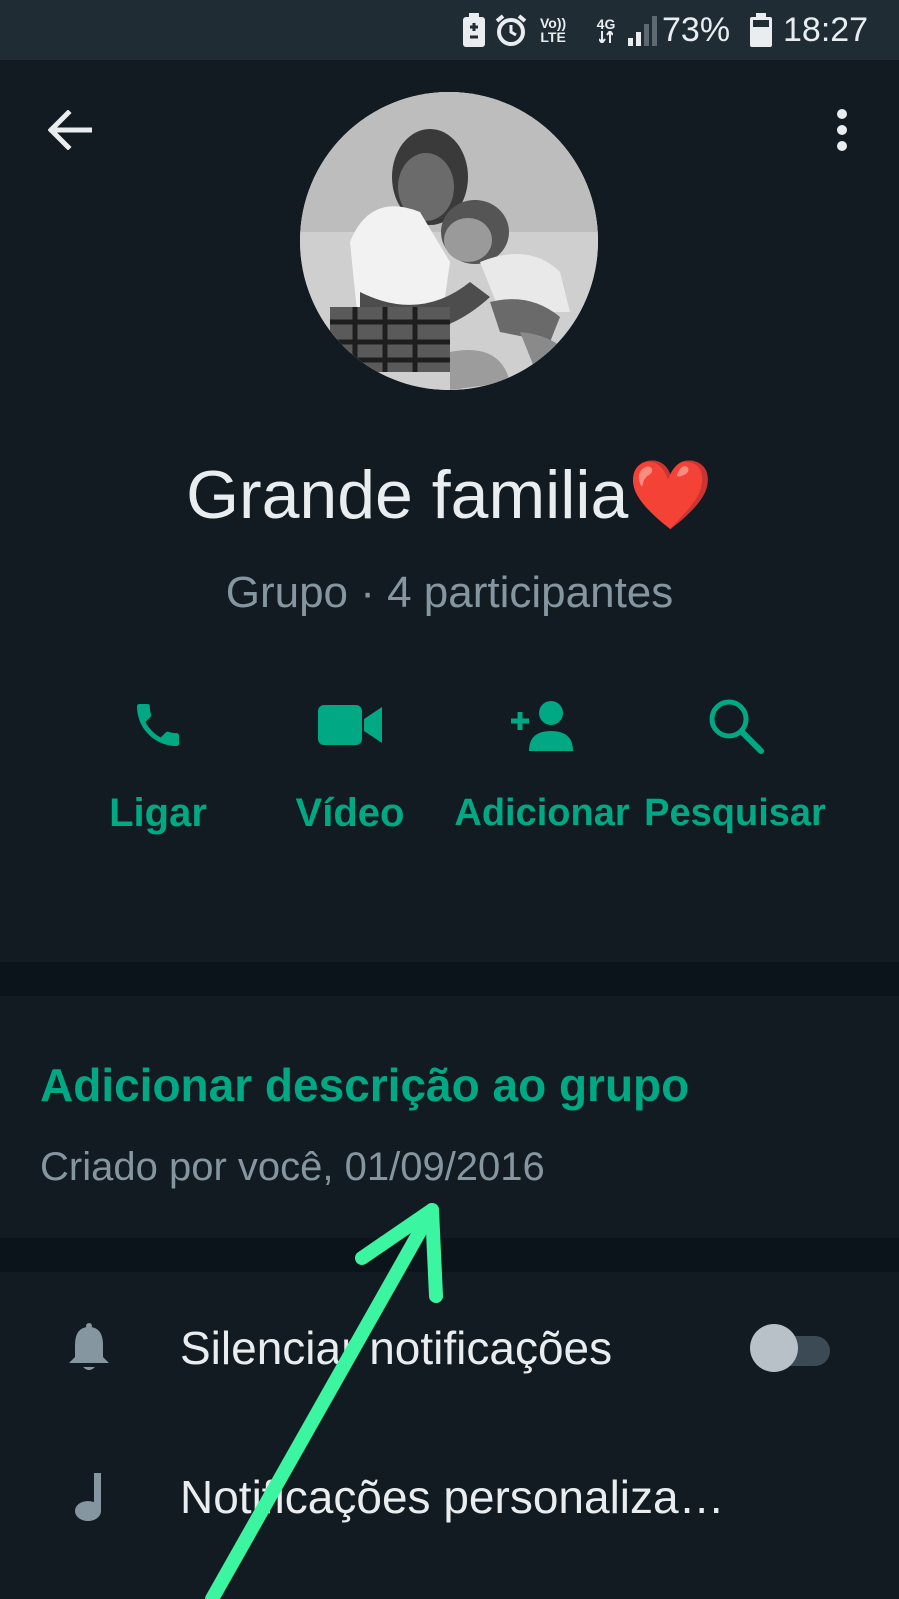 This screenshot has height=1599, width=899. Describe the element at coordinates (606, 30) in the screenshot. I see `network-type-indicator: 4G` at that location.